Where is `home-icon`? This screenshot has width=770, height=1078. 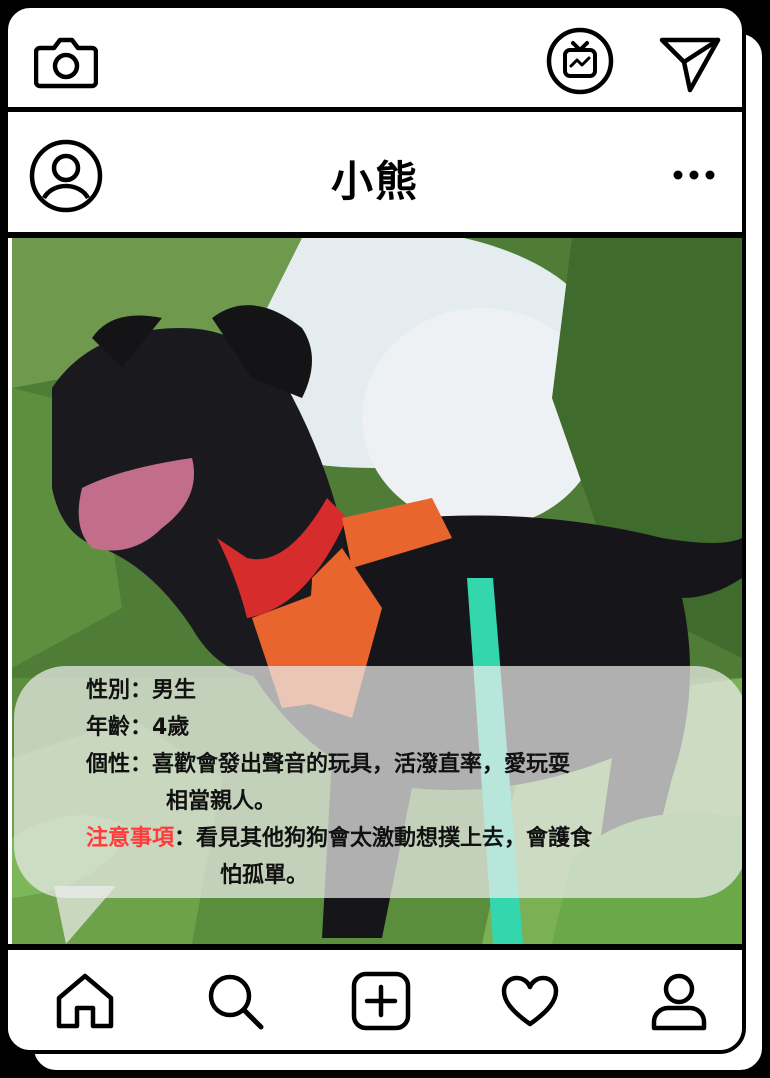
home-icon is located at coordinates (85, 1001).